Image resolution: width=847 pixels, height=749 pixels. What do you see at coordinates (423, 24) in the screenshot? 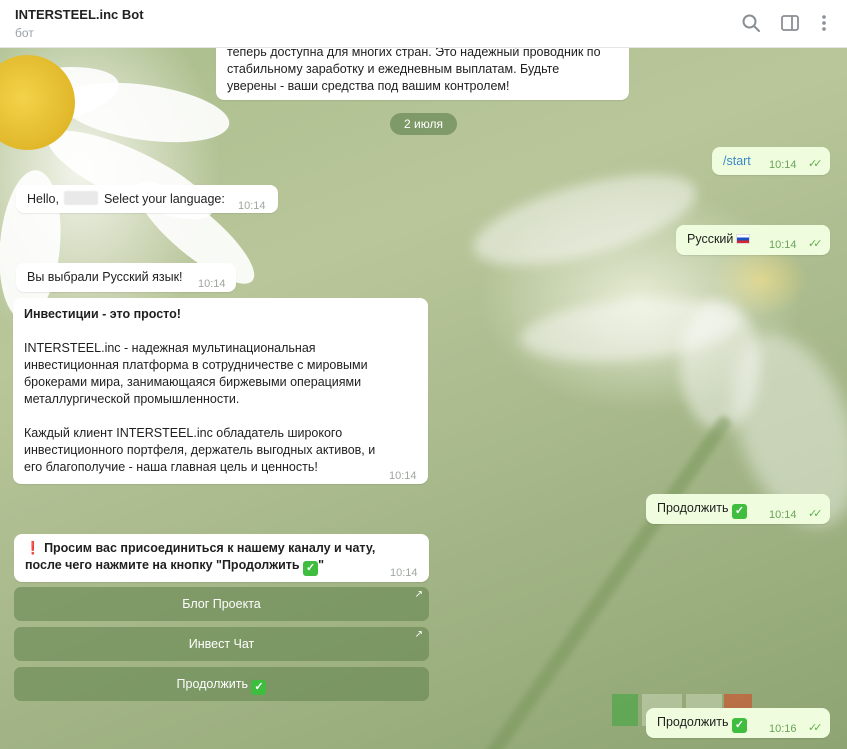
I see `chat-header: INTERSTEEL.inc Bot бот` at bounding box center [423, 24].